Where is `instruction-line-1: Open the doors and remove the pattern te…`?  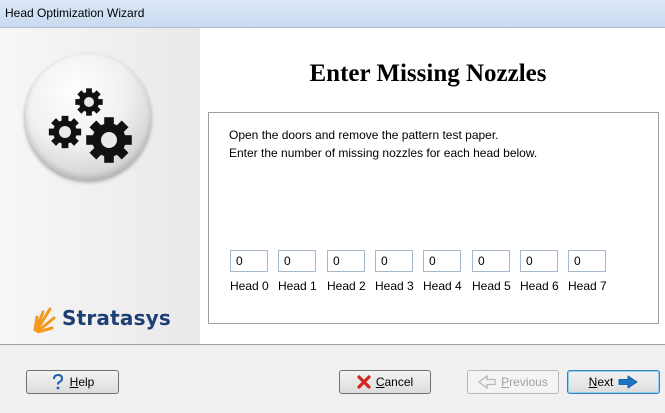 instruction-line-1: Open the doors and remove the pattern te… is located at coordinates (364, 135).